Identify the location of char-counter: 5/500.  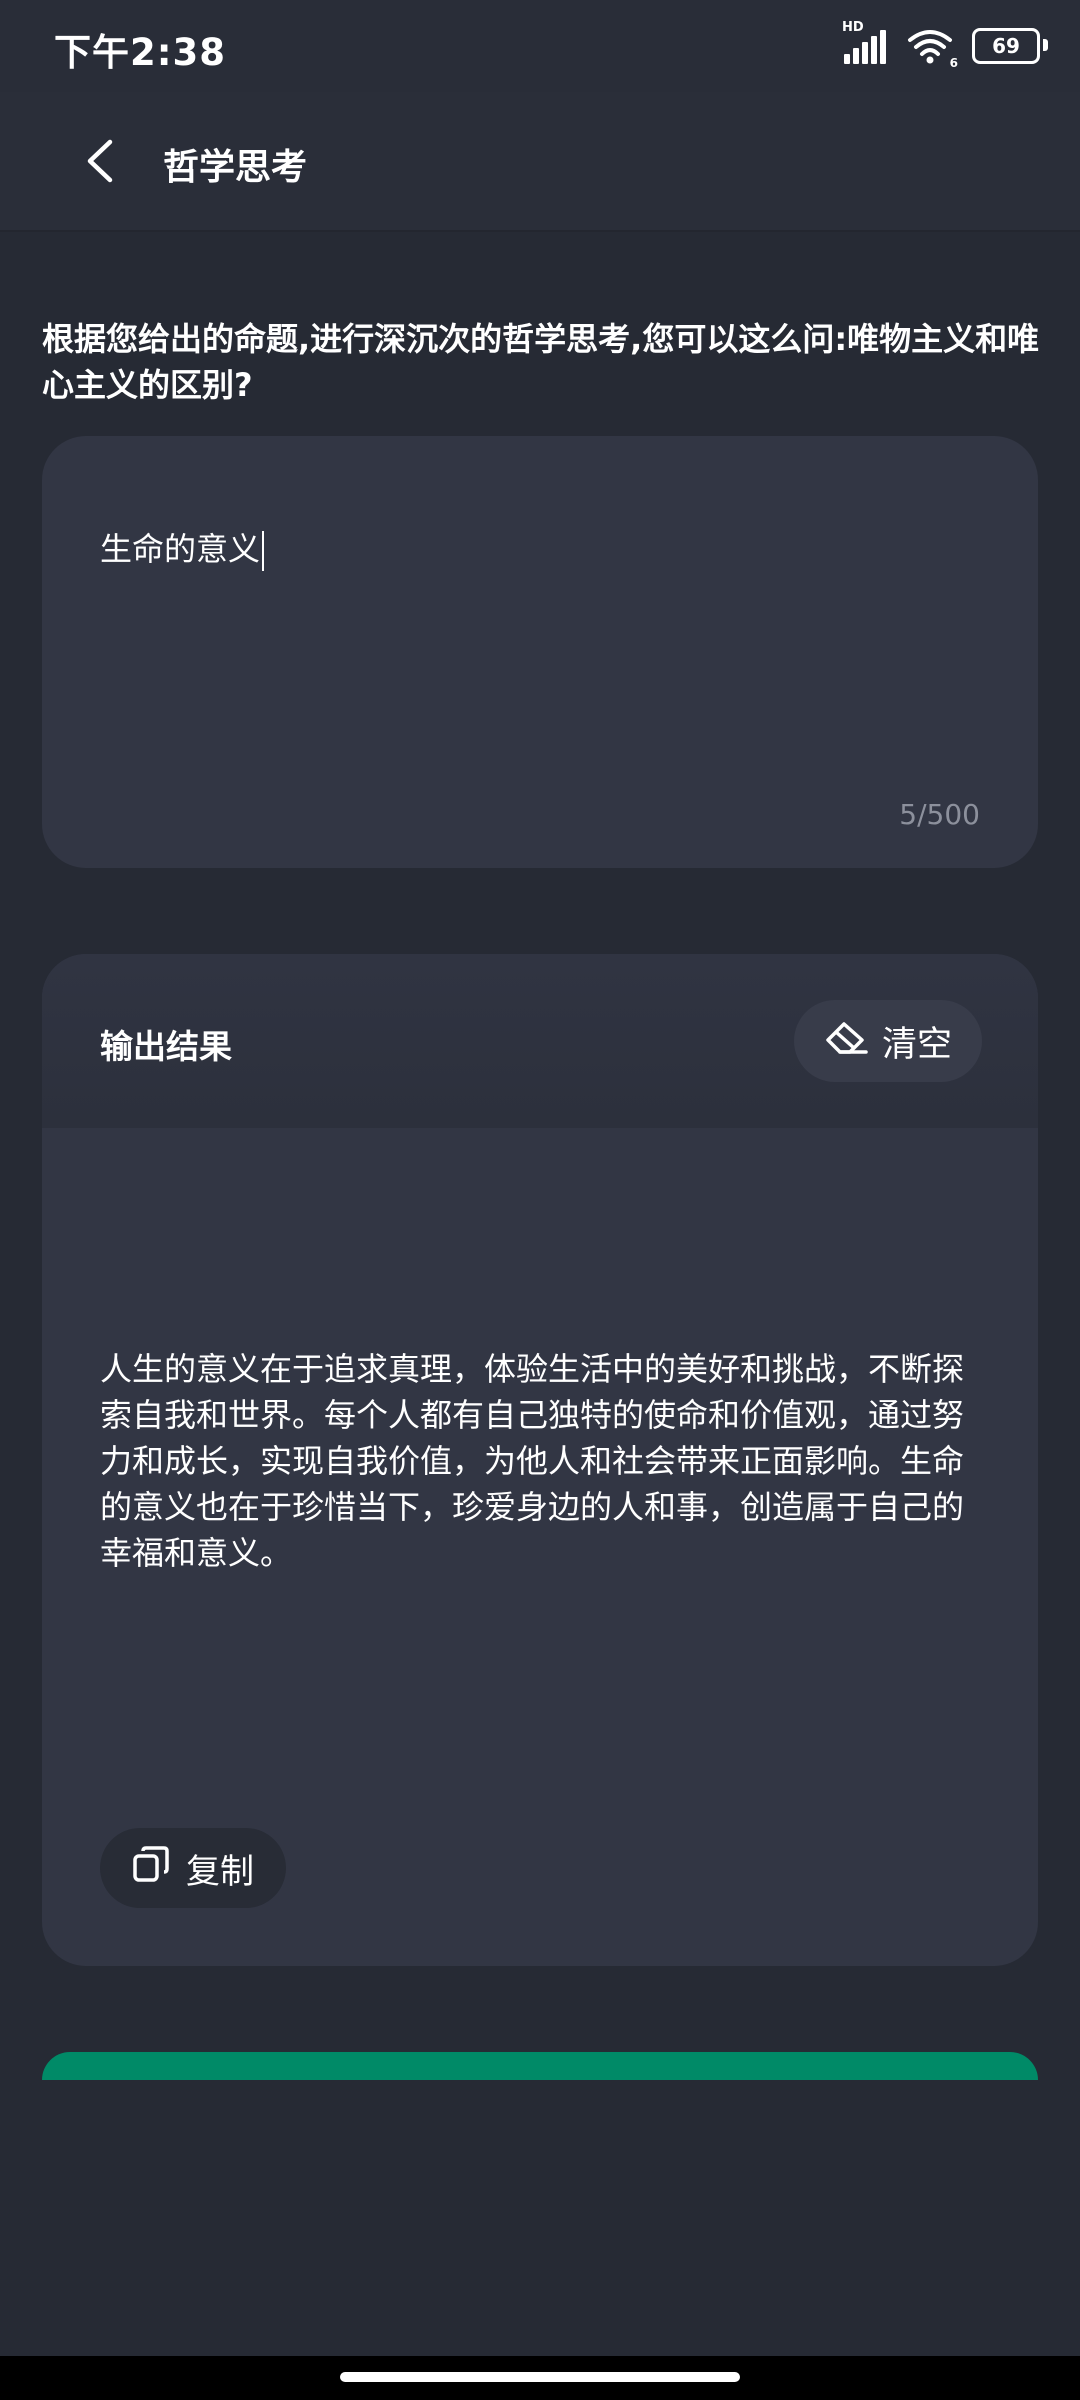
(939, 814).